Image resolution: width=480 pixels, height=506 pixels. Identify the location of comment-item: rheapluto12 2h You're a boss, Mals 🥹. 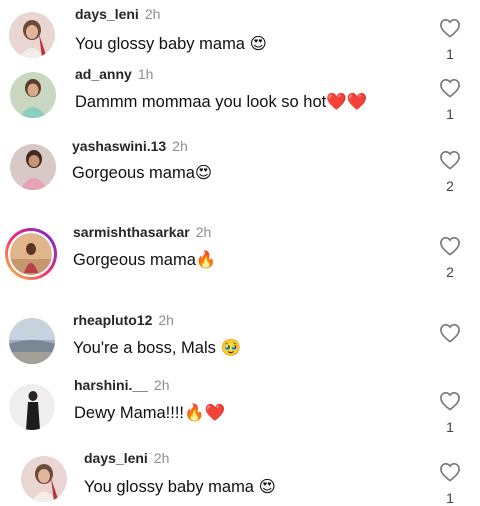
(240, 339).